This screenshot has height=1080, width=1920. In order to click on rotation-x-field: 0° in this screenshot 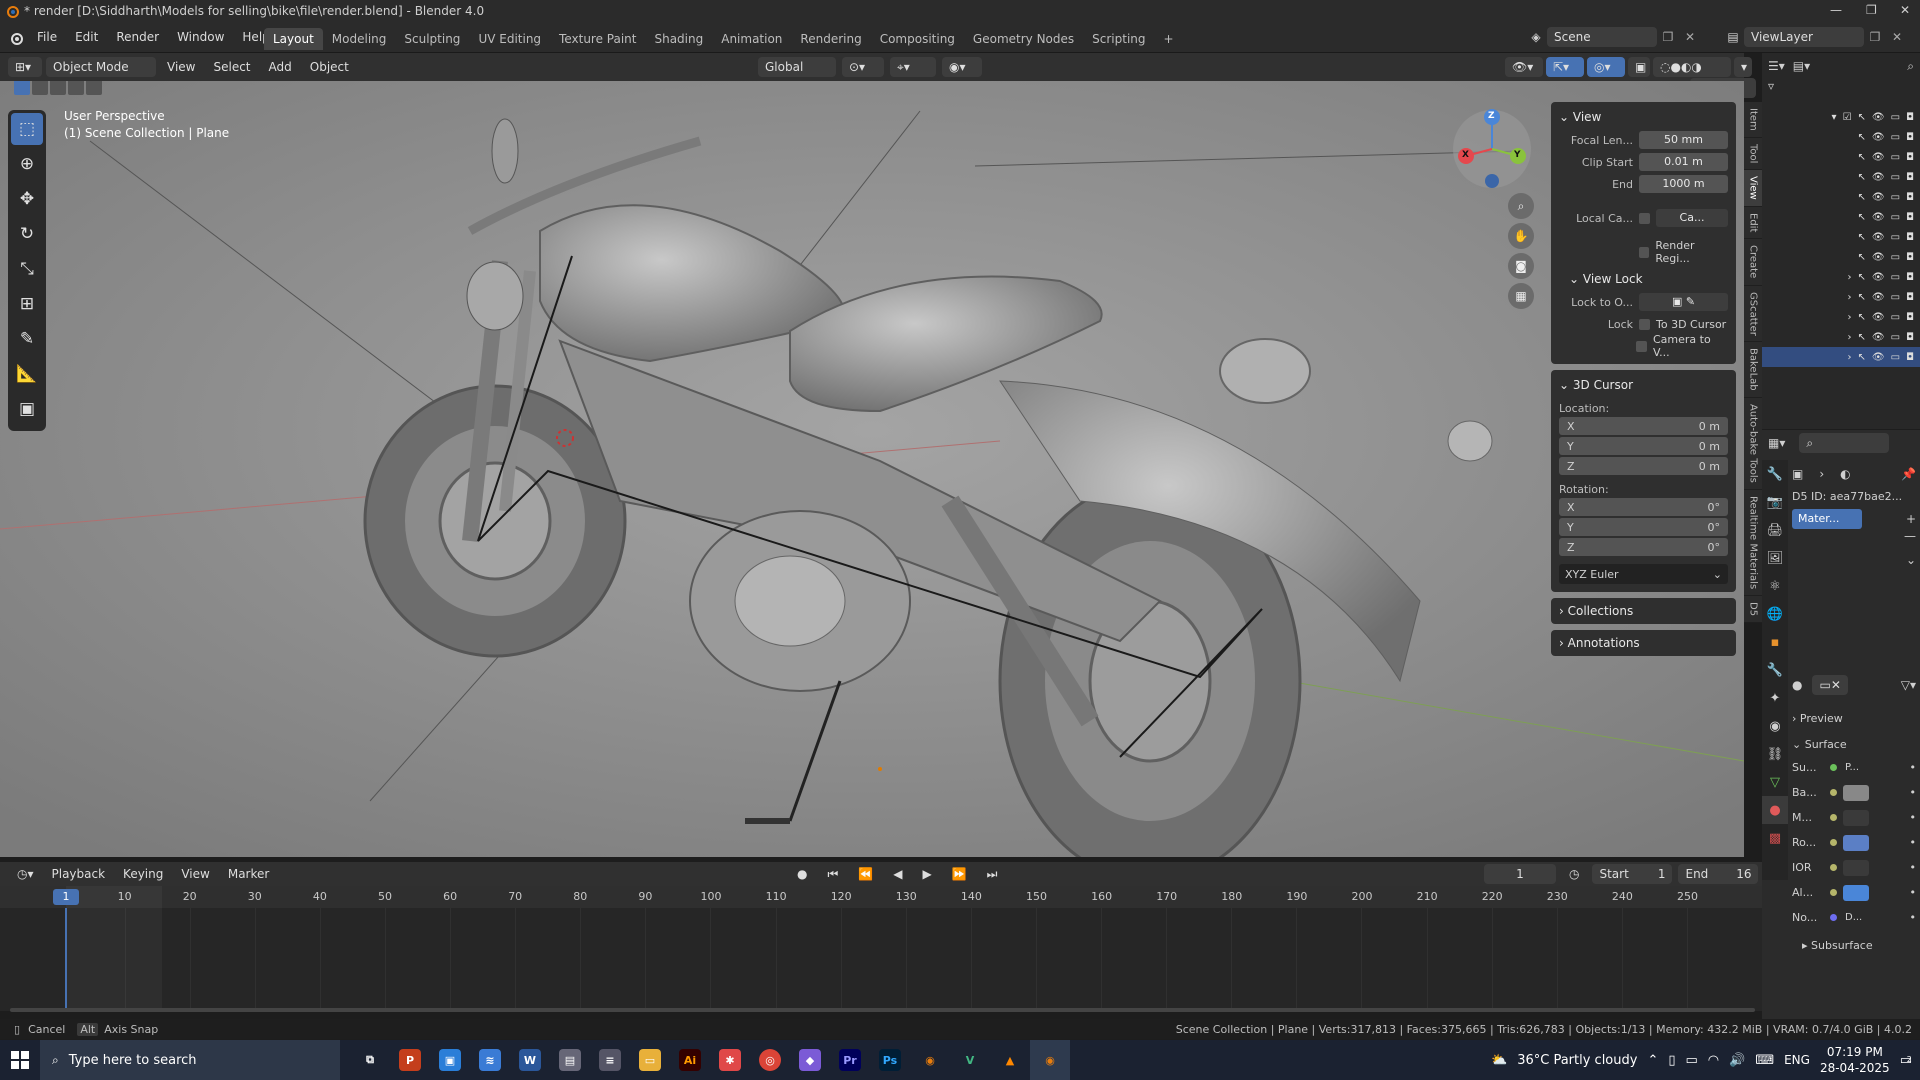, I will do `click(1658, 507)`.